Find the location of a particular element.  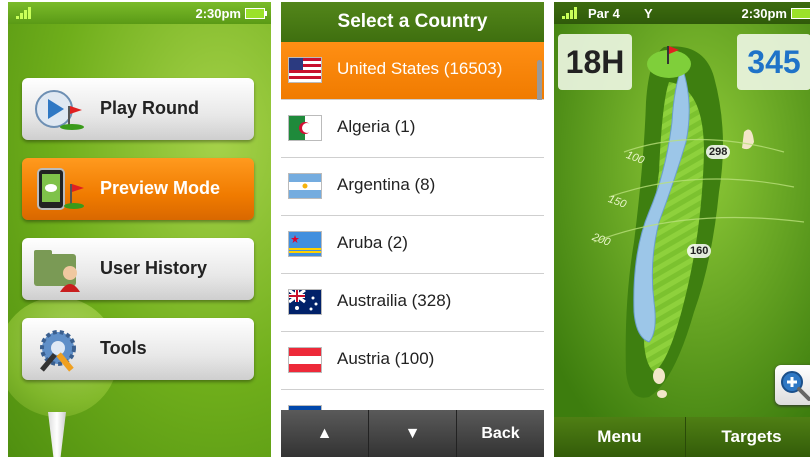

scroll-down-button: ▼ is located at coordinates (413, 433).